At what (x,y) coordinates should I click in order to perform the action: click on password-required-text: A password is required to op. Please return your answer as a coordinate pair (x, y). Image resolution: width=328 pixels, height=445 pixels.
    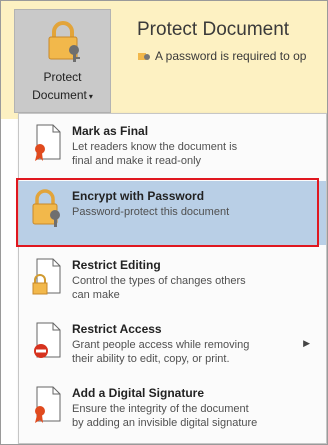
    Looking at the image, I should click on (231, 56).